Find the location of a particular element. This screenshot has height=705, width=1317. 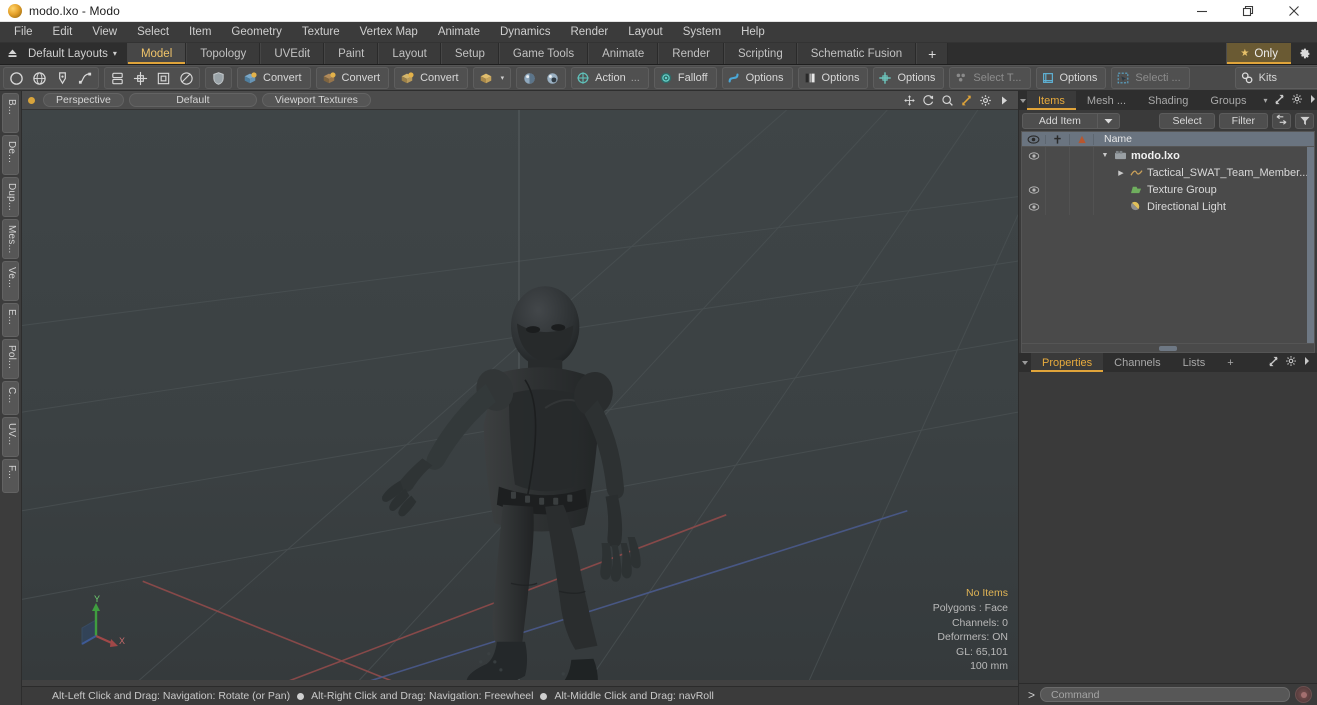

only-toggle-button: ★ Only is located at coordinates (1258, 53).